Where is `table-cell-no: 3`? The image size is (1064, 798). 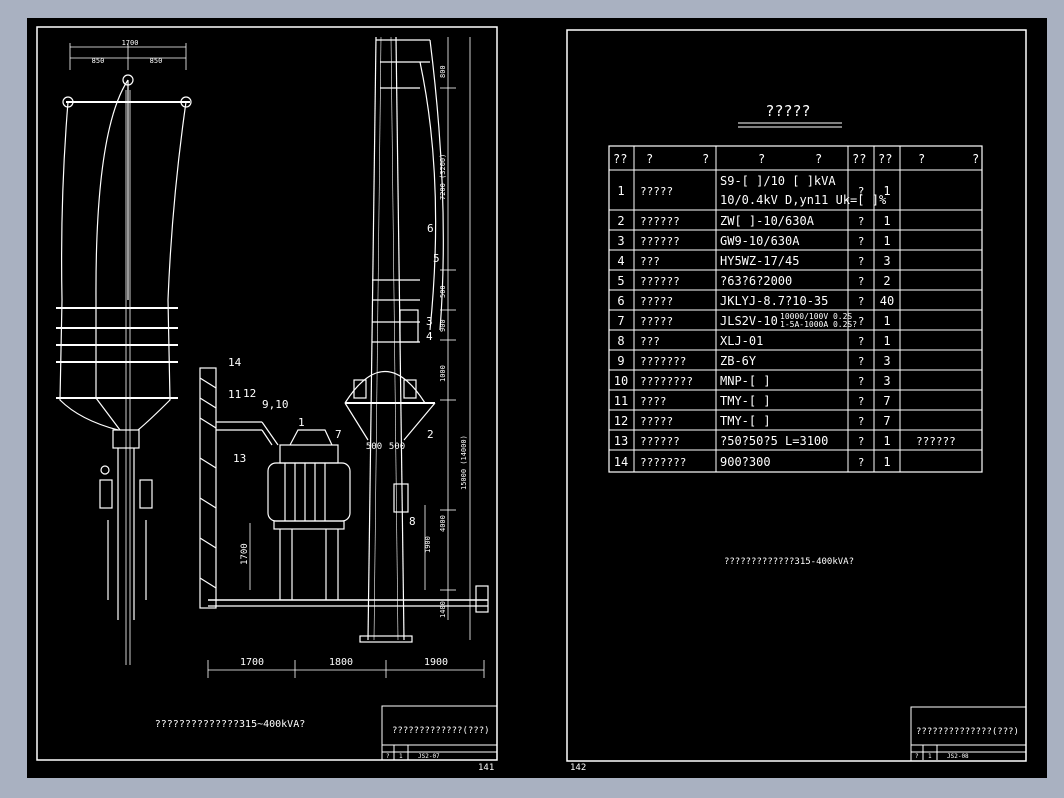
table-cell-no: 3 is located at coordinates (620, 241).